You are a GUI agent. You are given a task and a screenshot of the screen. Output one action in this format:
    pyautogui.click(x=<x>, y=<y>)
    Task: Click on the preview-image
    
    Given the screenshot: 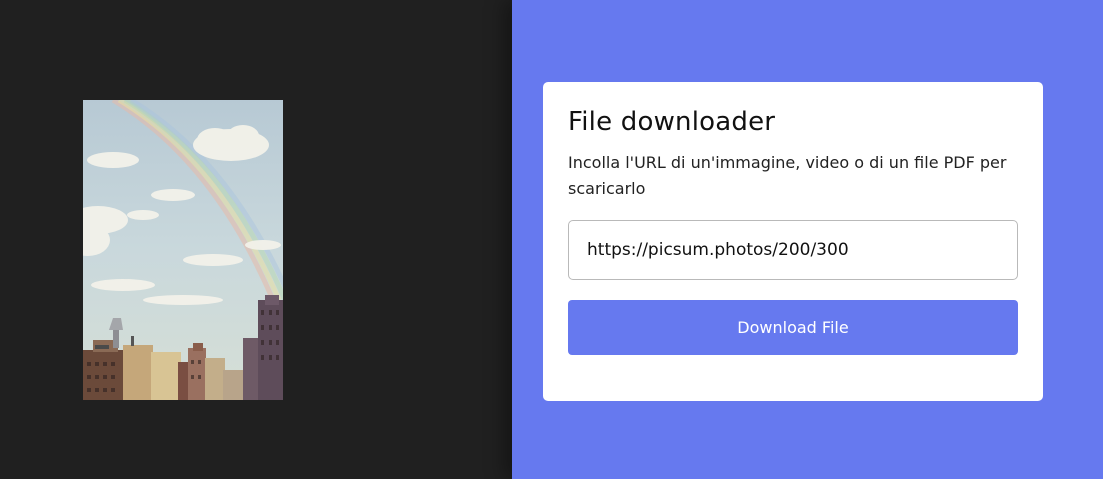 What is the action you would take?
    pyautogui.click(x=183, y=250)
    